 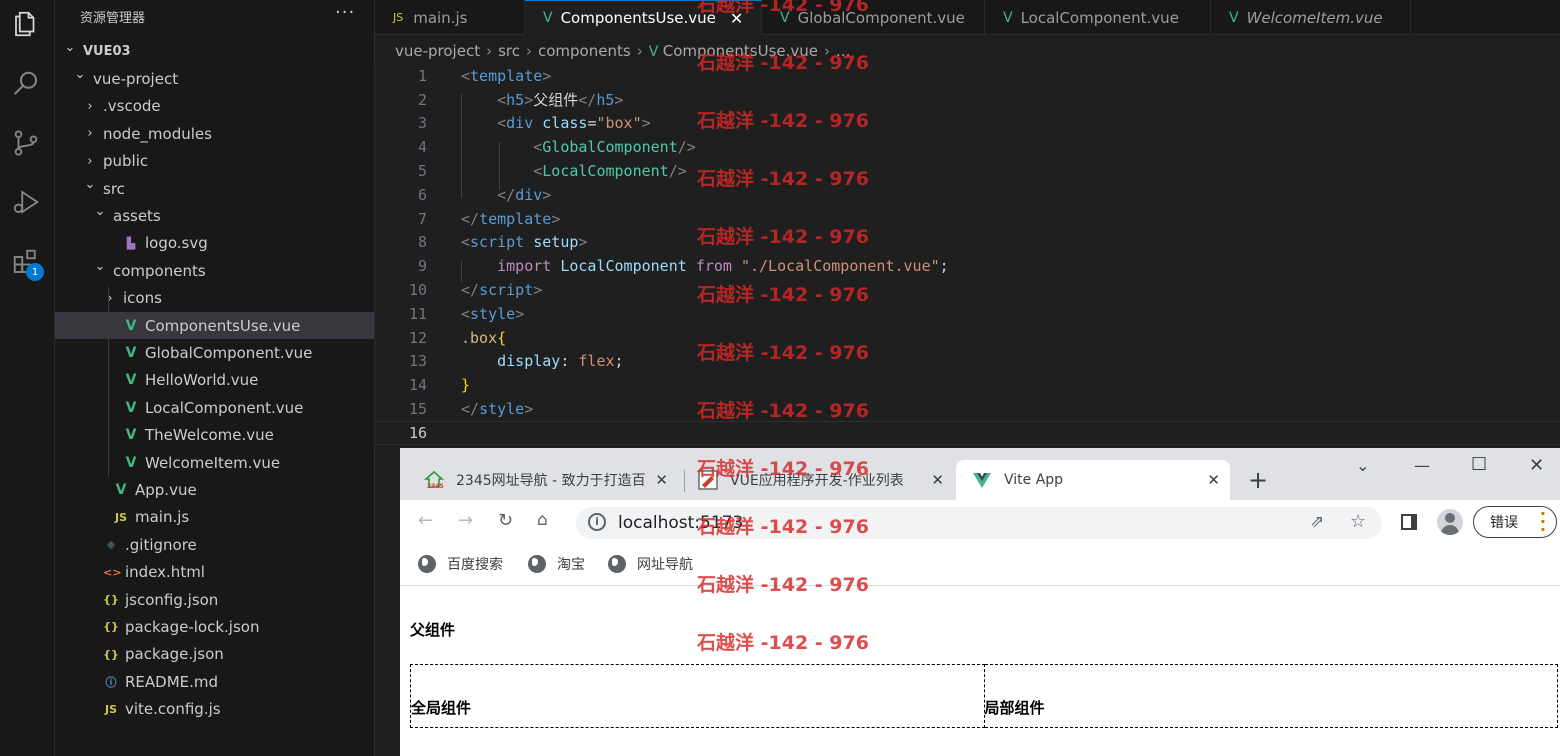 I want to click on side-panel-icon, so click(x=1409, y=522).